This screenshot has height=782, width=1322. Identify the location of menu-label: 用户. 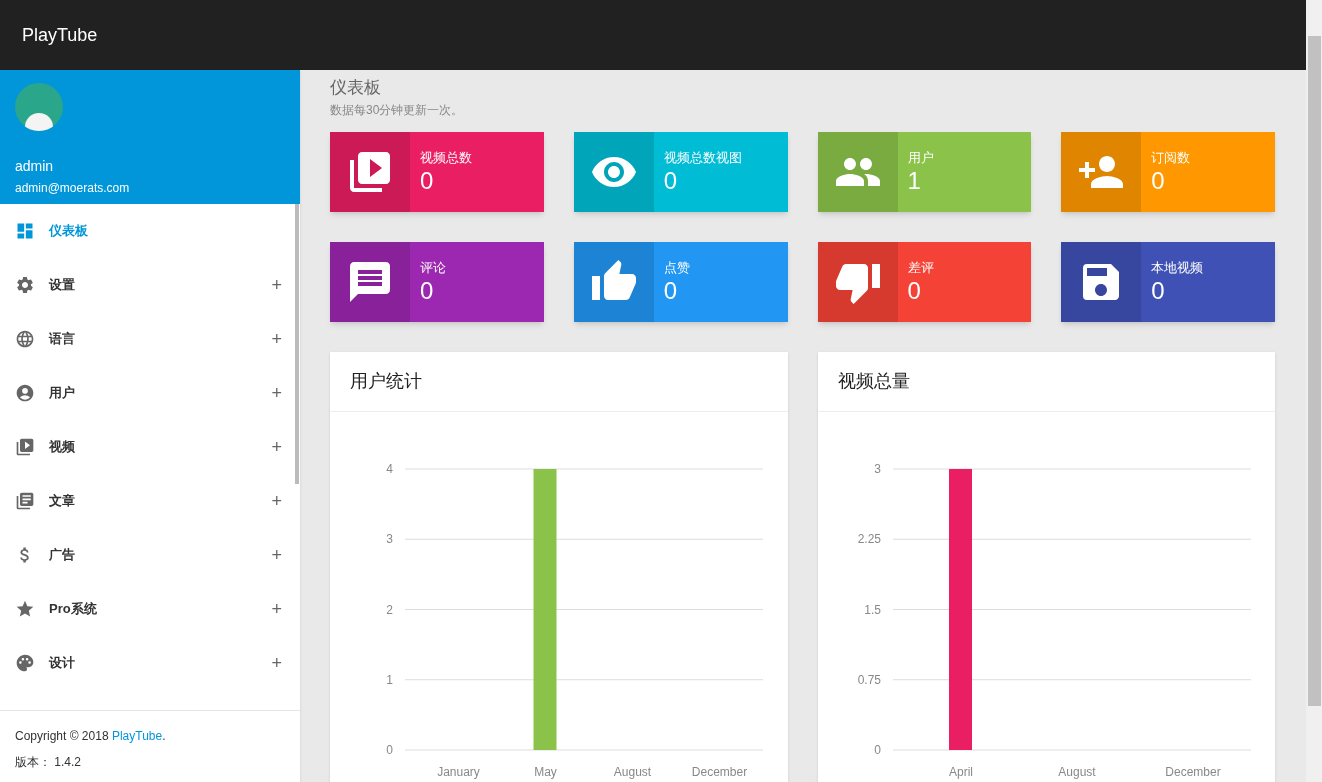
(62, 393).